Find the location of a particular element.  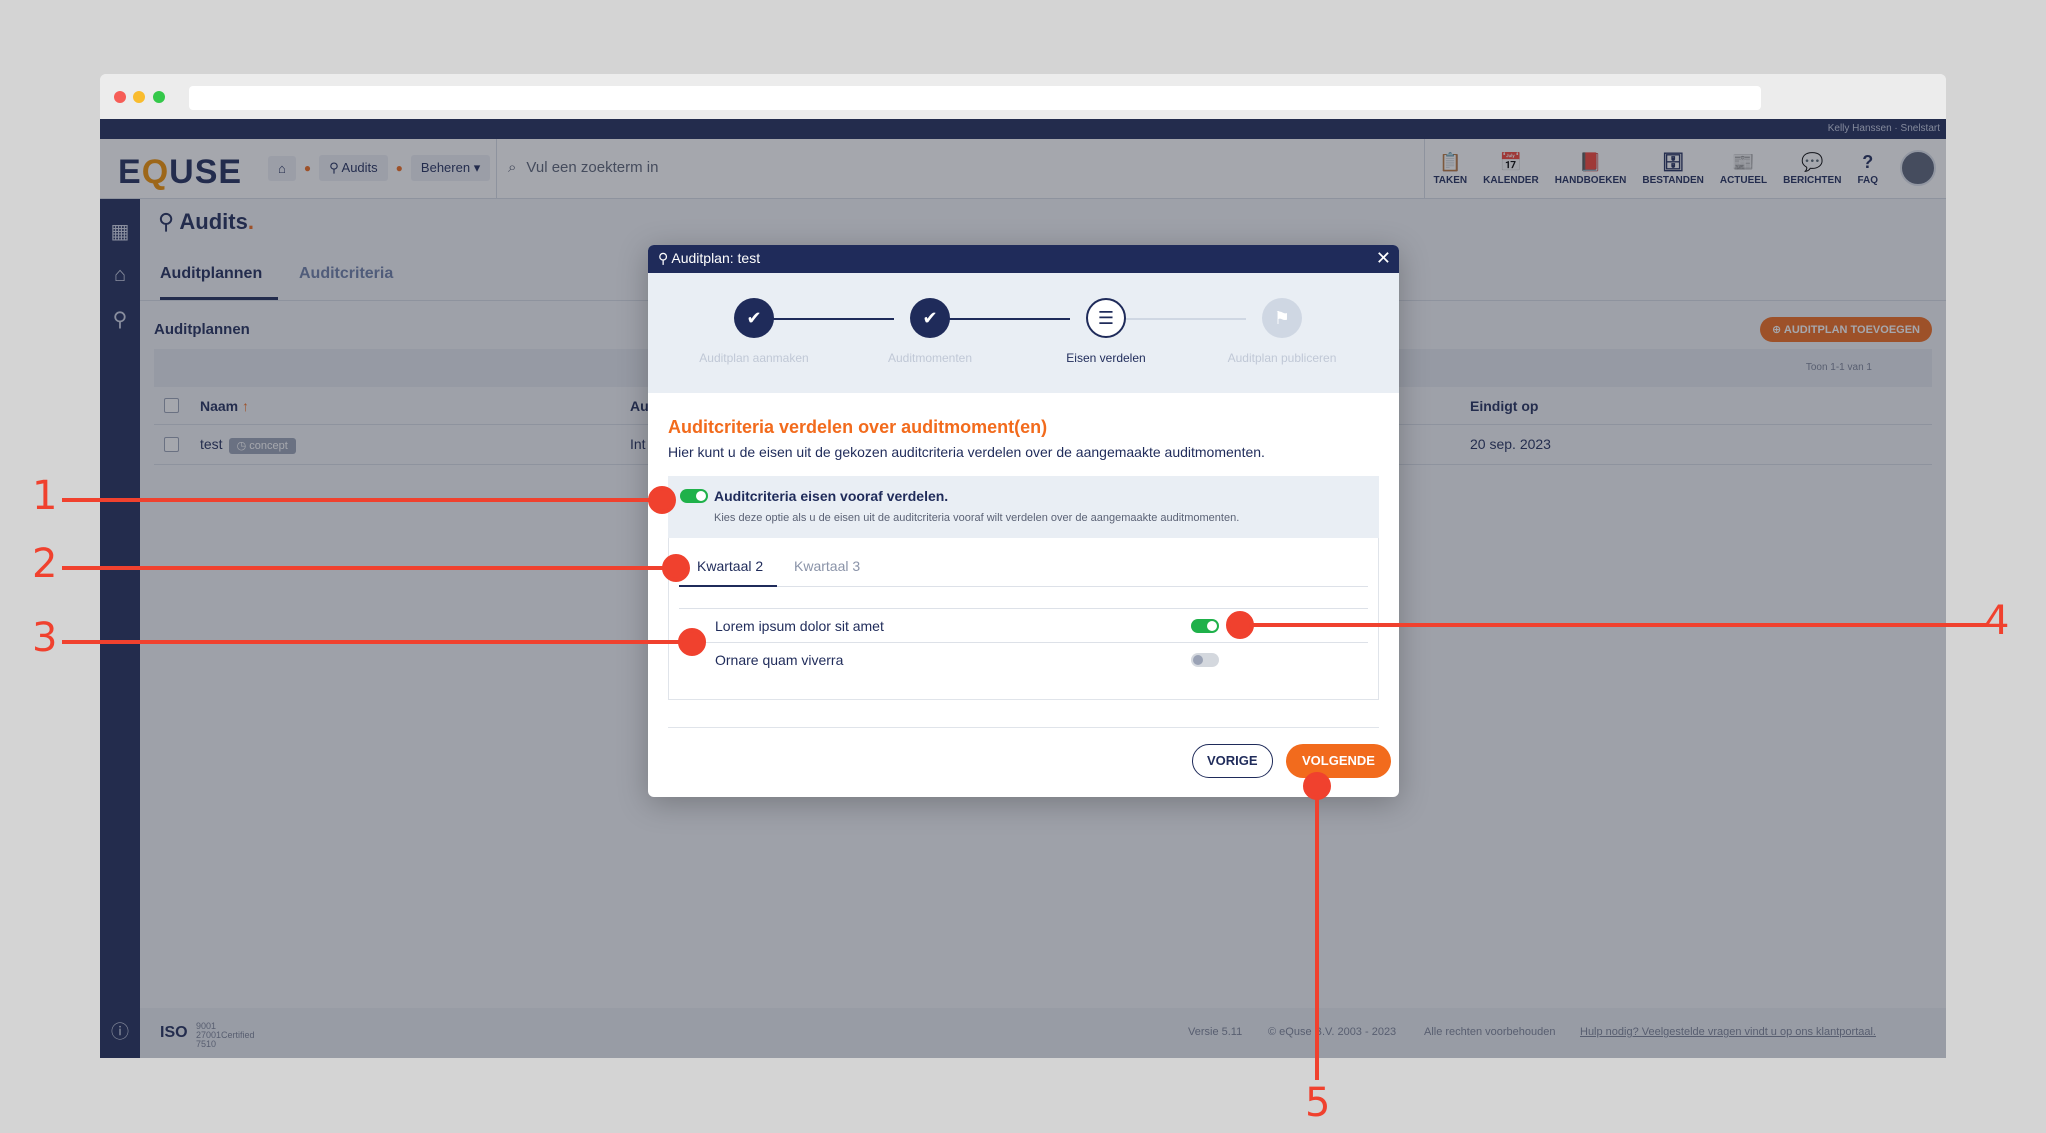

tab-kwartaal-3: Kwartaal 3 is located at coordinates (827, 566).